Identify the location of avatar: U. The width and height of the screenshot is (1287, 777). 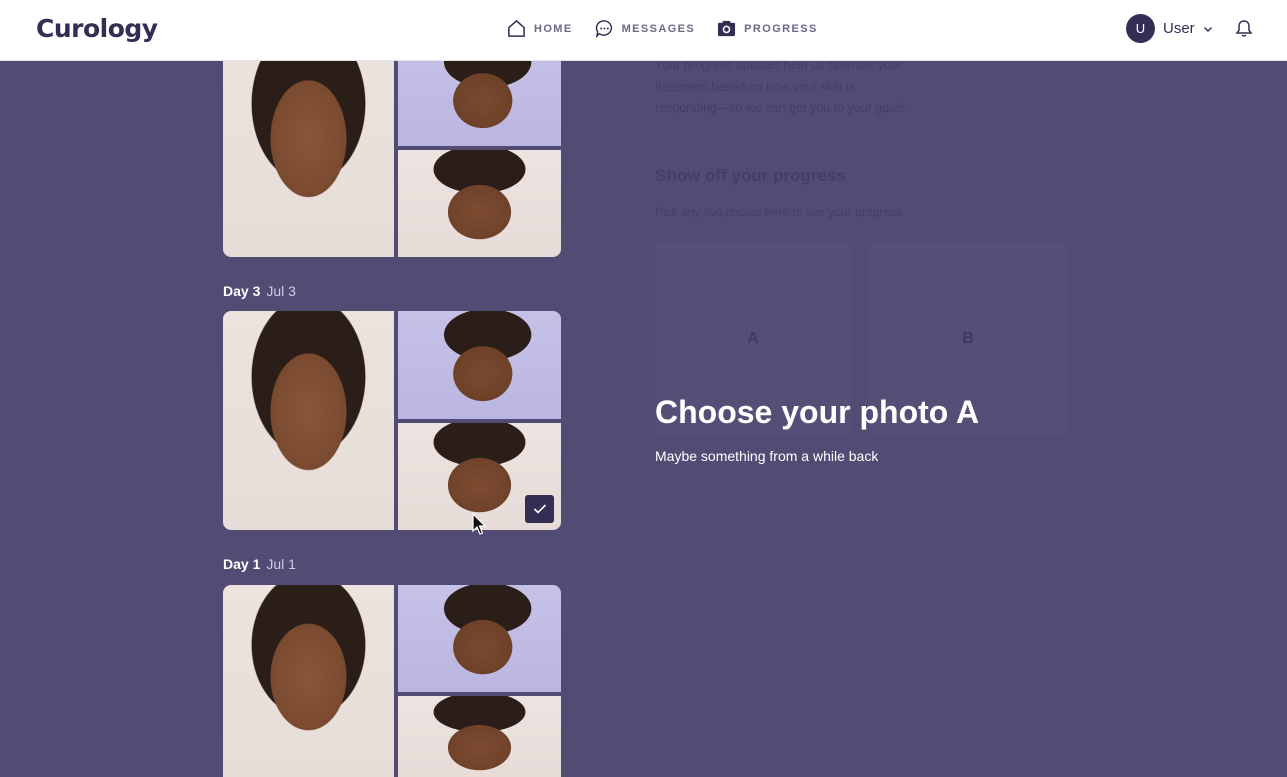
(1140, 28).